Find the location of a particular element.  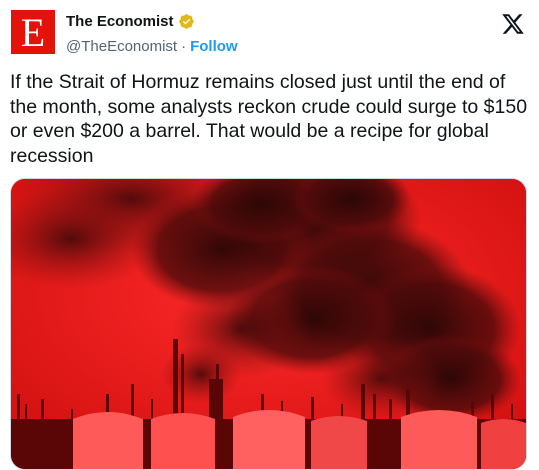

avatar: E is located at coordinates (33, 32).